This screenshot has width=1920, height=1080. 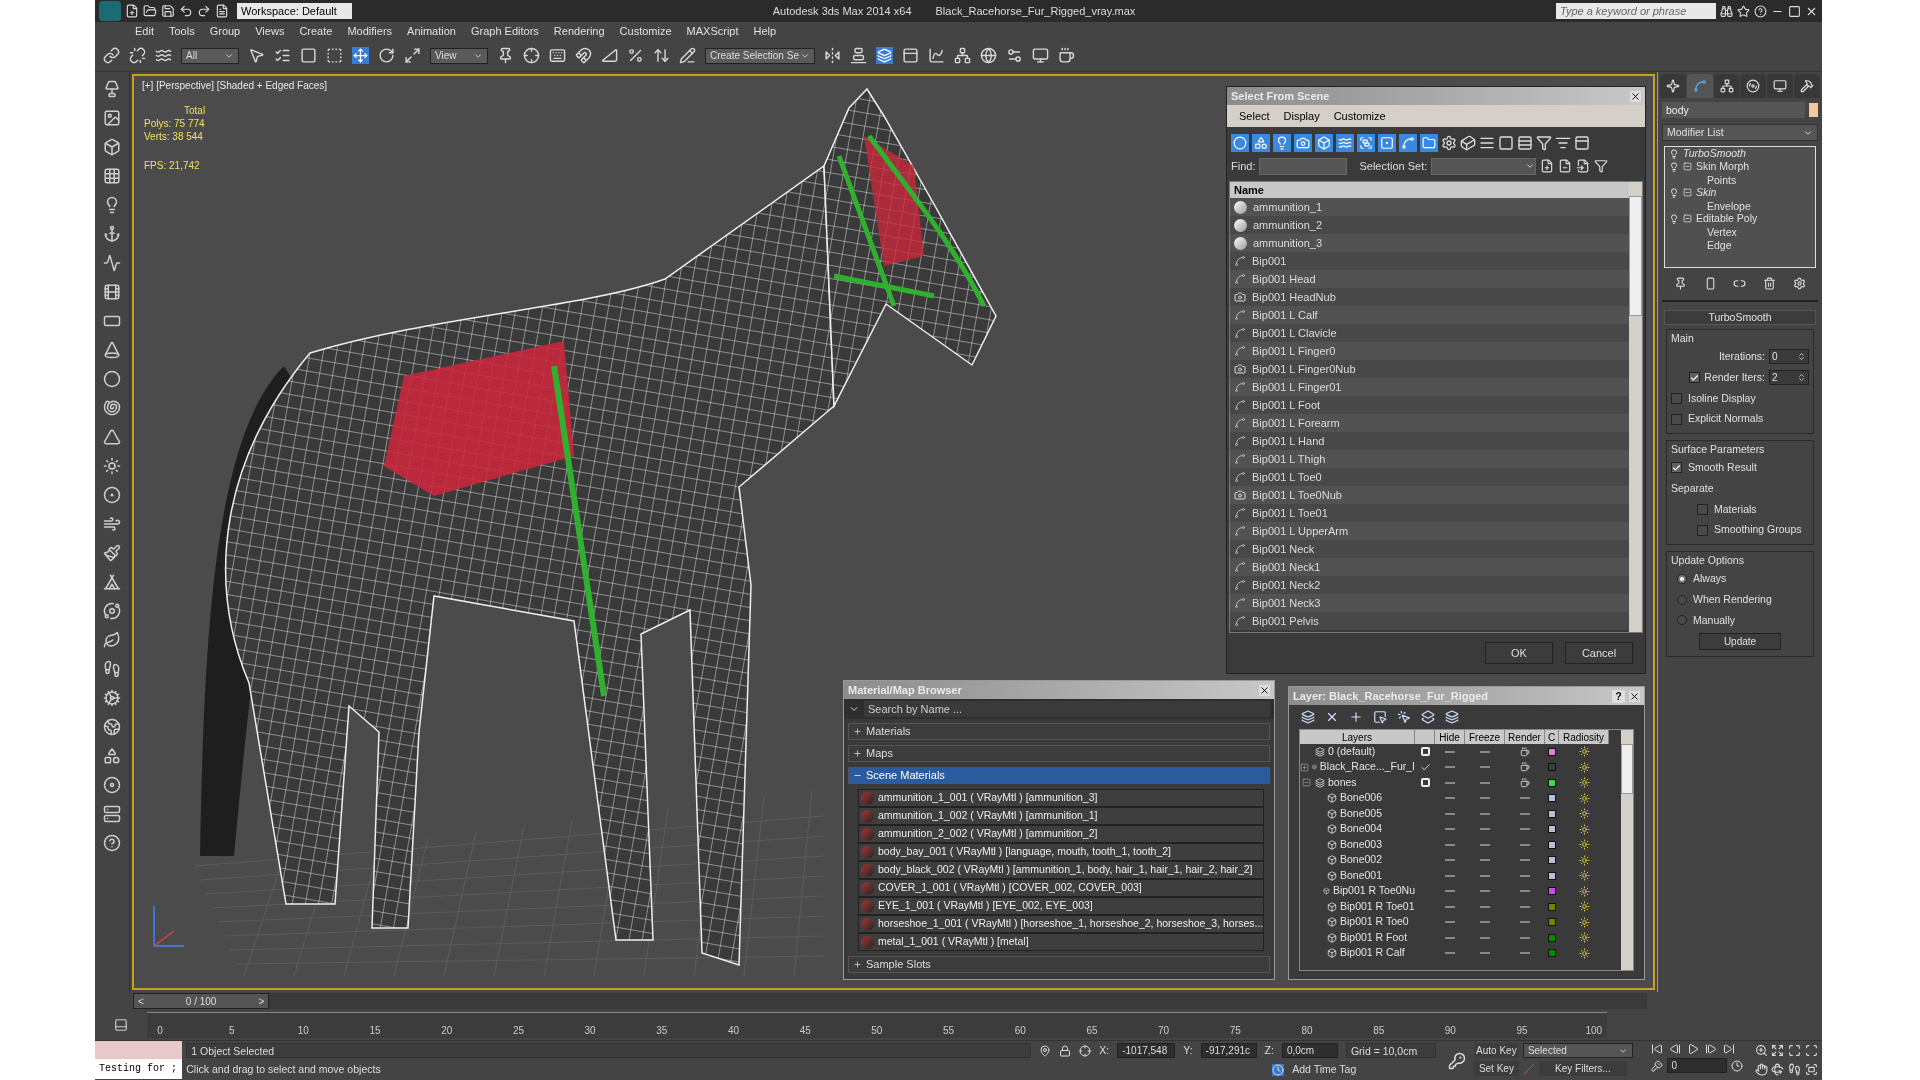 What do you see at coordinates (1429, 297) in the screenshot?
I see `scene-object-row: Bip001 HeadNub` at bounding box center [1429, 297].